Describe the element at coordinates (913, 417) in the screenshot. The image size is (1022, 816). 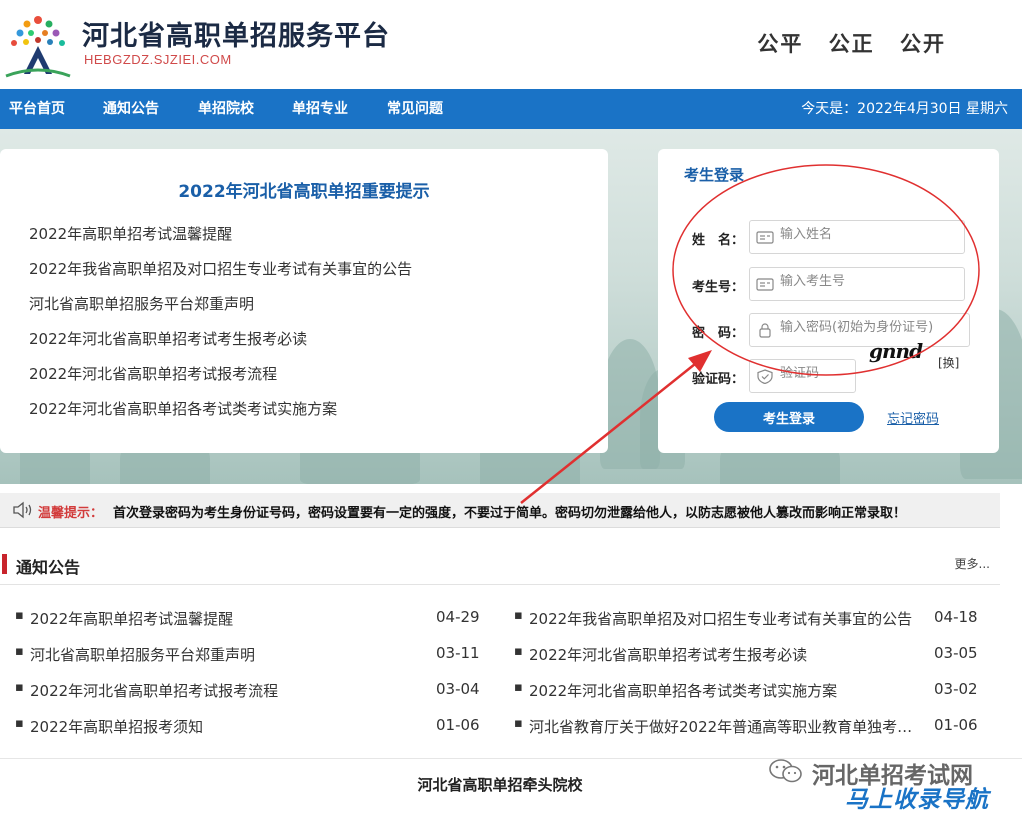
I see `forgot-password-link: 忘记密码` at that location.